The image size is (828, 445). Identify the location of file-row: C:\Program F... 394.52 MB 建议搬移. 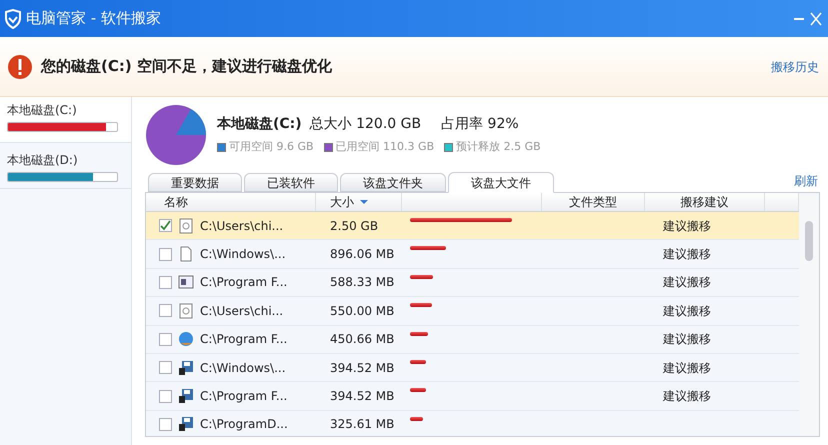
(472, 396).